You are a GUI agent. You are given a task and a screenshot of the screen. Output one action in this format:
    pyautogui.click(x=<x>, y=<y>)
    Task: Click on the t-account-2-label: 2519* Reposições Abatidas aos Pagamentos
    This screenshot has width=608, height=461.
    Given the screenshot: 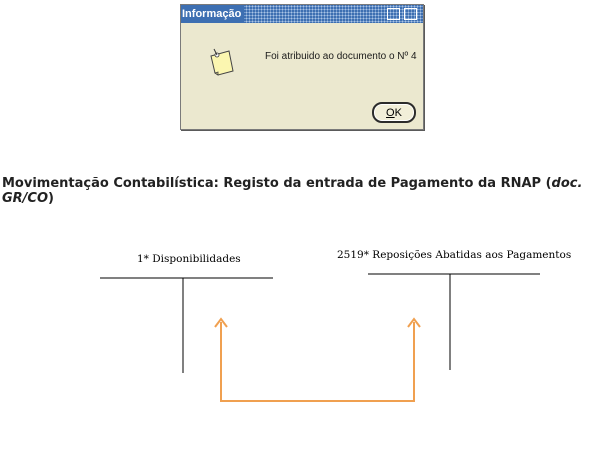 What is the action you would take?
    pyautogui.click(x=454, y=255)
    